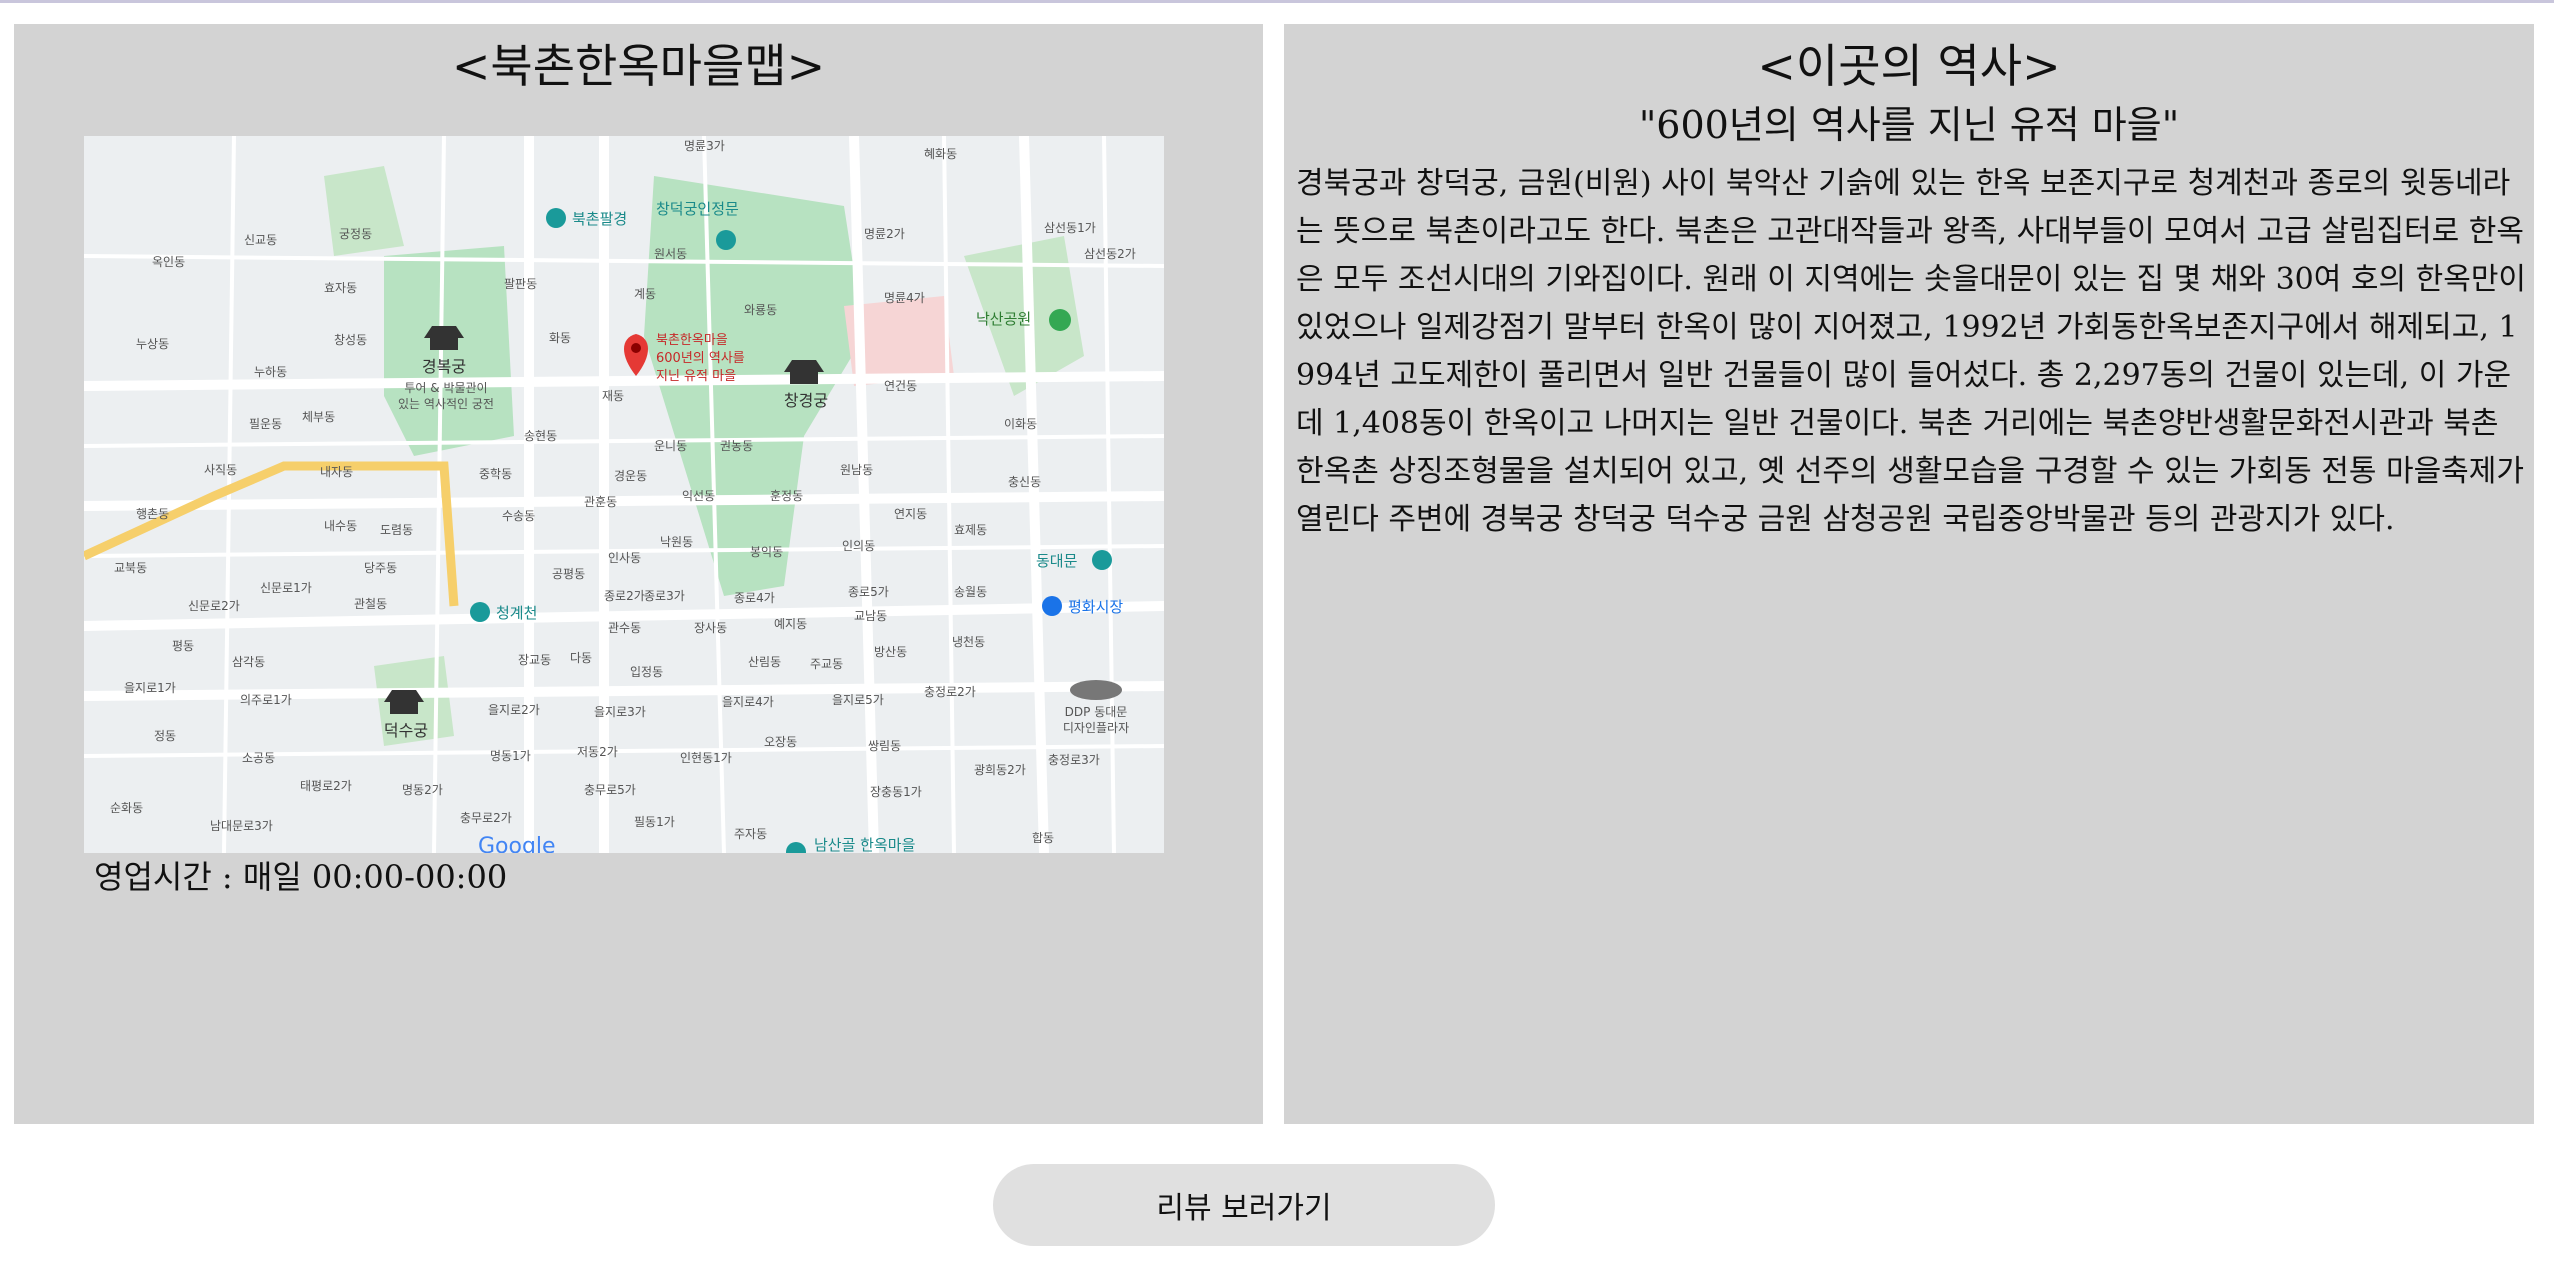 This screenshot has width=2554, height=1286. I want to click on pyeonghwa-market-marker: 평화시장, so click(1082, 606).